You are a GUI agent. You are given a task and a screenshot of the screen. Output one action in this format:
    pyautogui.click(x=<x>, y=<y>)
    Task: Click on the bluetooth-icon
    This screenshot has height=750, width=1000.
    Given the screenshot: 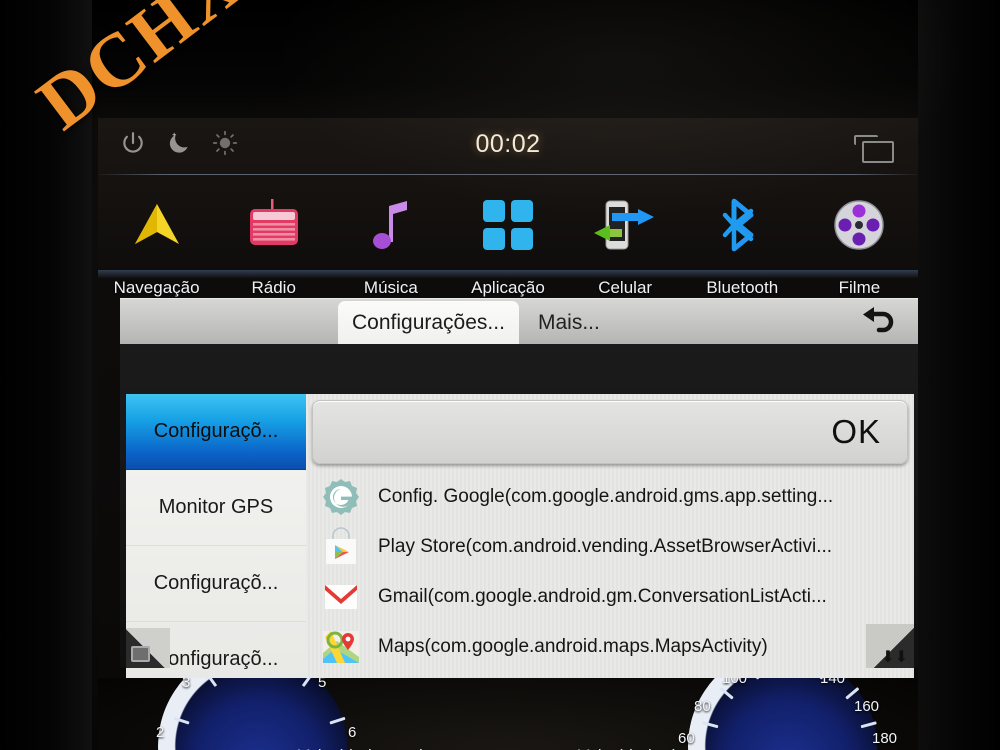 What is the action you would take?
    pyautogui.click(x=742, y=225)
    